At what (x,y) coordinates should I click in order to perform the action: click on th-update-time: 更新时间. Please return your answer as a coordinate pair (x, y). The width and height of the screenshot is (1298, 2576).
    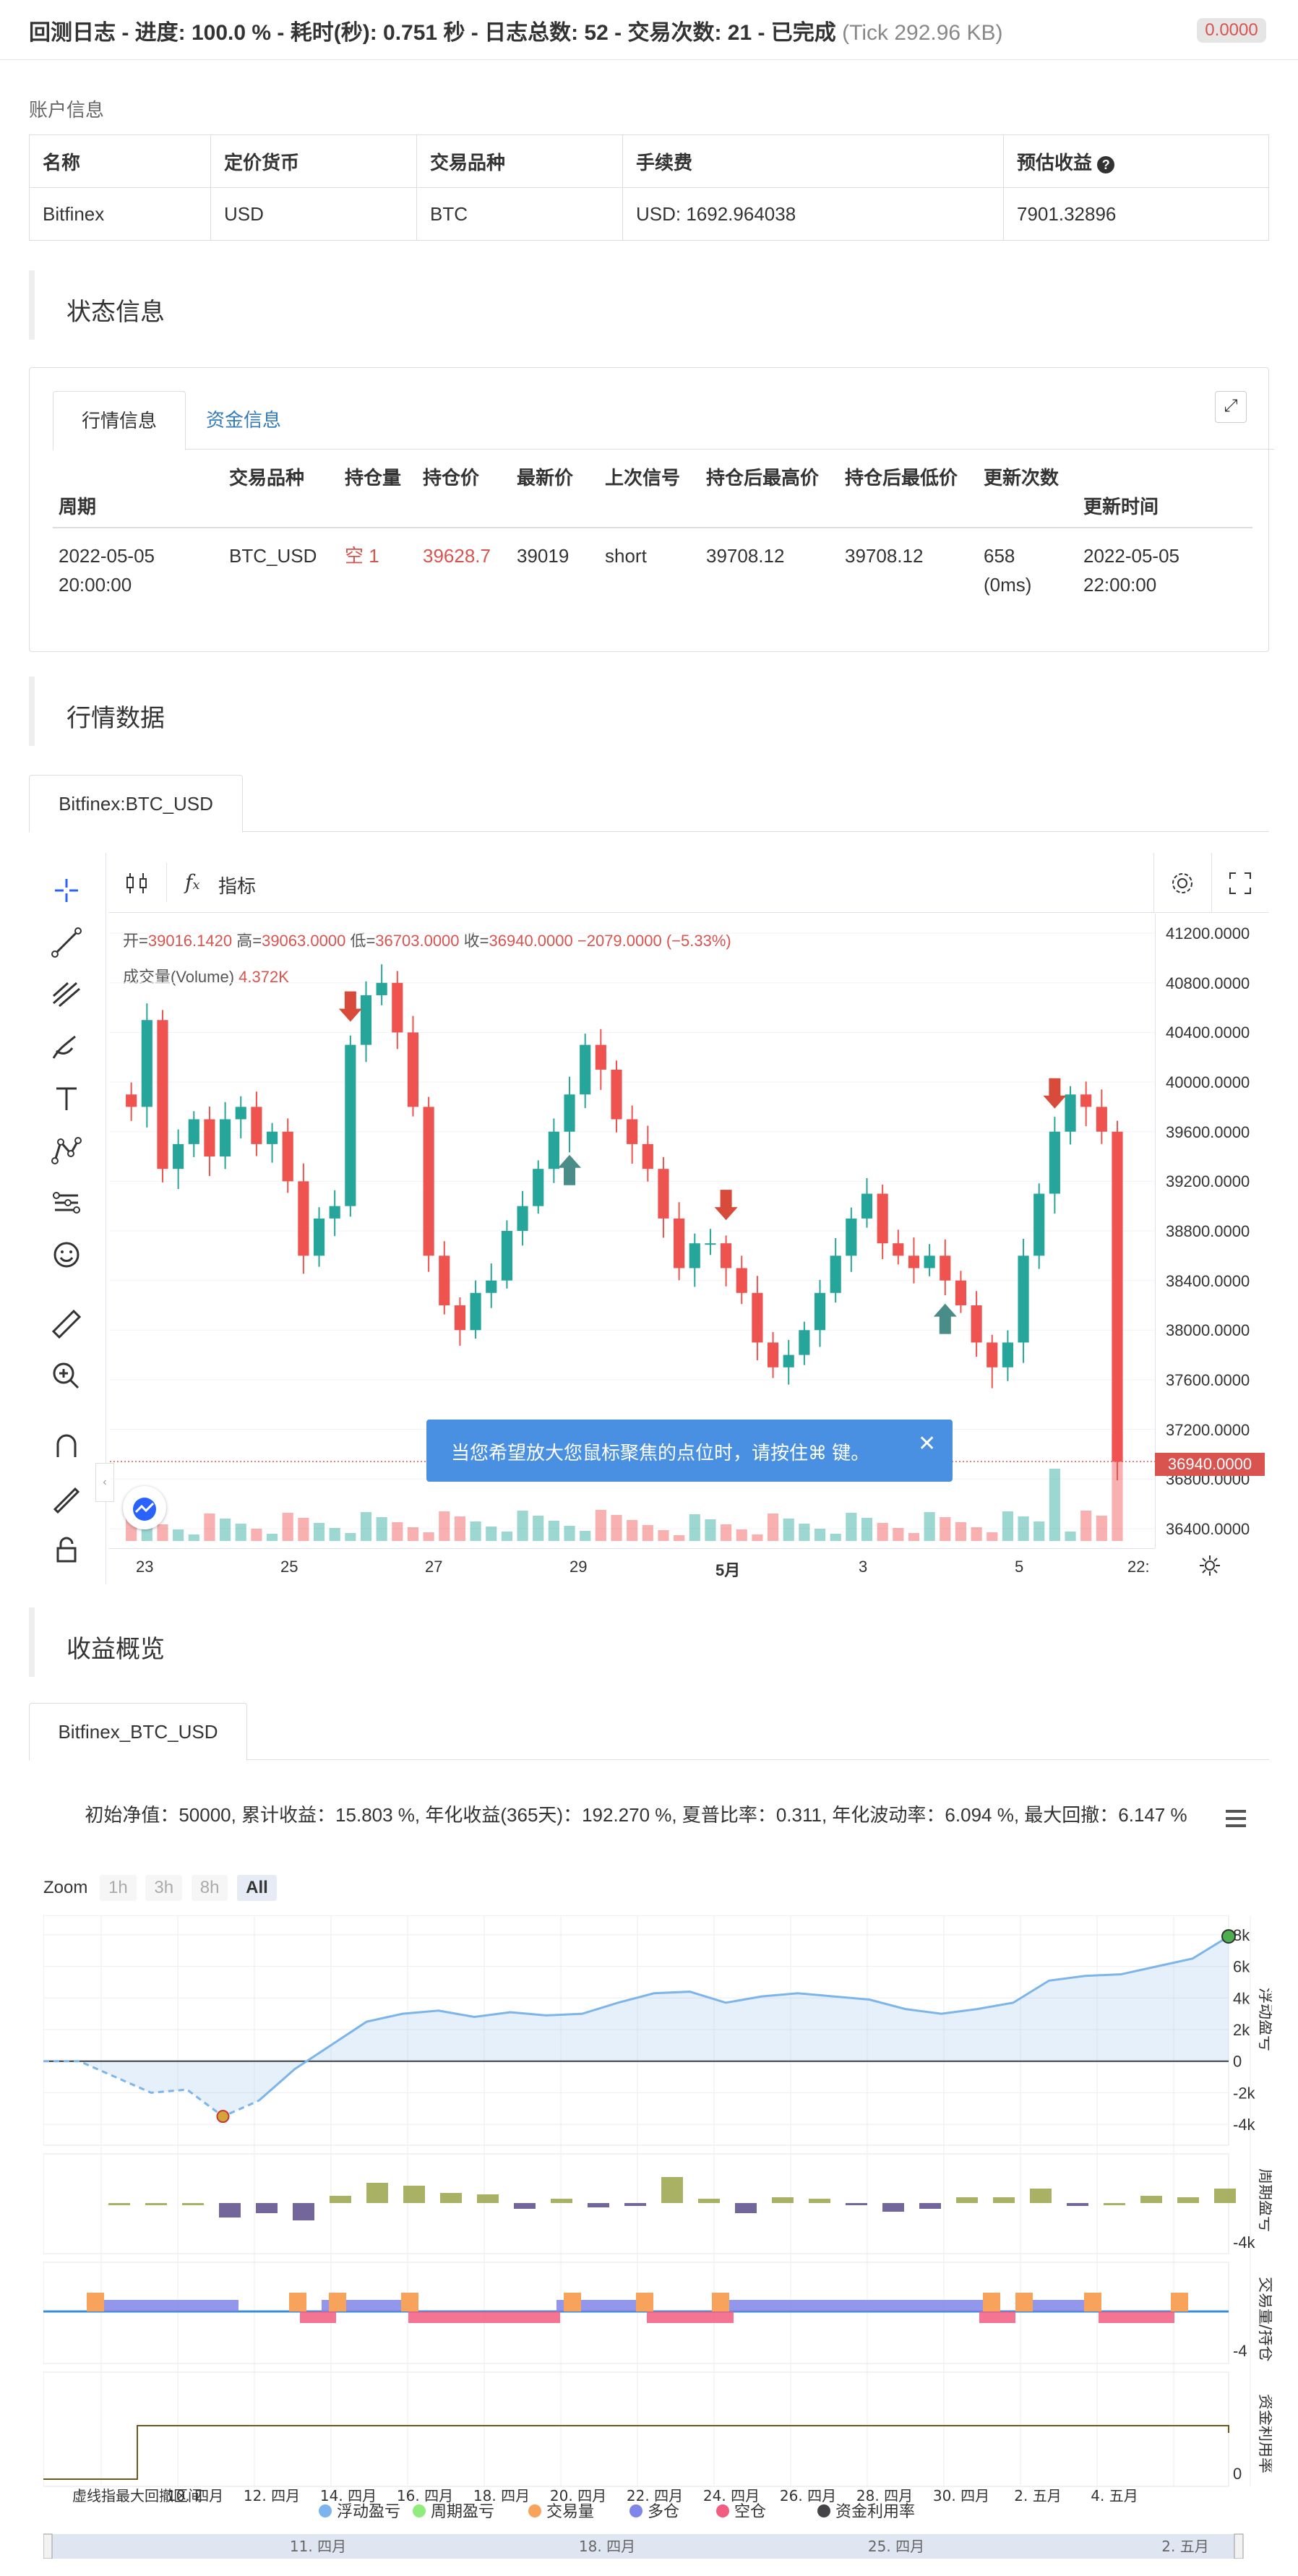
    Looking at the image, I should click on (1121, 507).